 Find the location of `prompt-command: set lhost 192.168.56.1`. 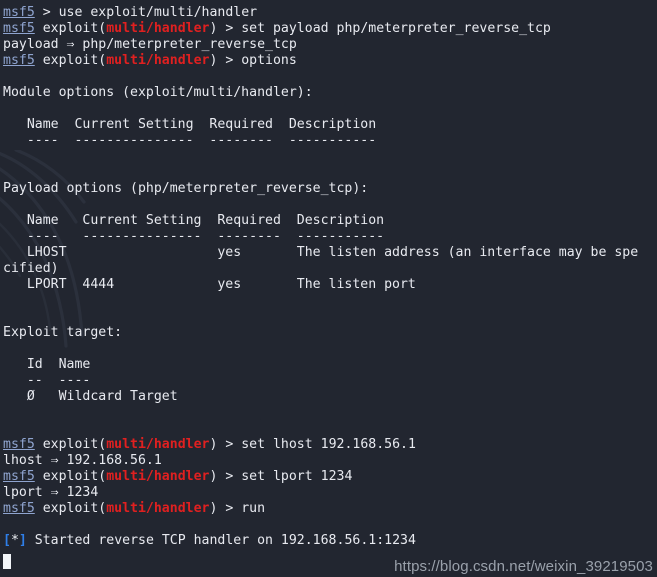

prompt-command: set lhost 192.168.56.1 is located at coordinates (328, 444).